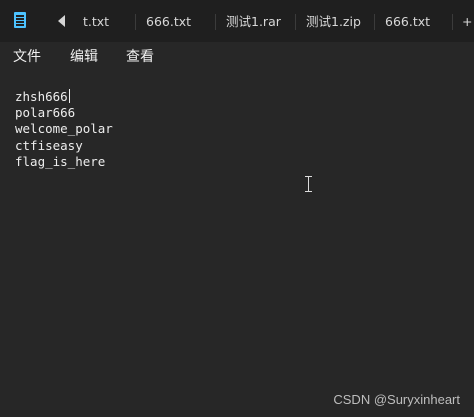 The height and width of the screenshot is (417, 474). I want to click on tab-666-txt: 666.txt, so click(168, 21).